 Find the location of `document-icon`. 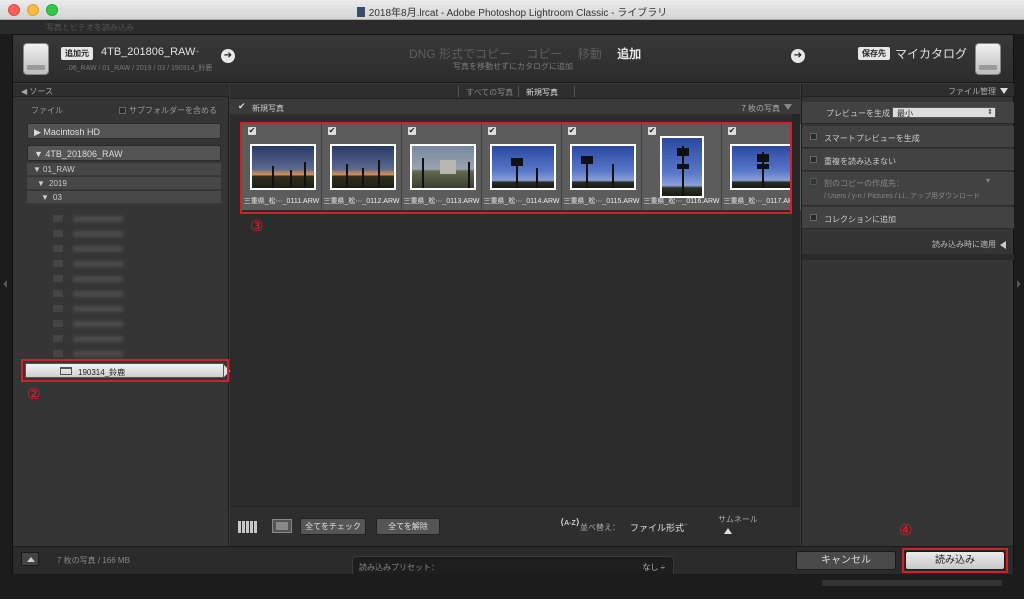

document-icon is located at coordinates (360, 12).